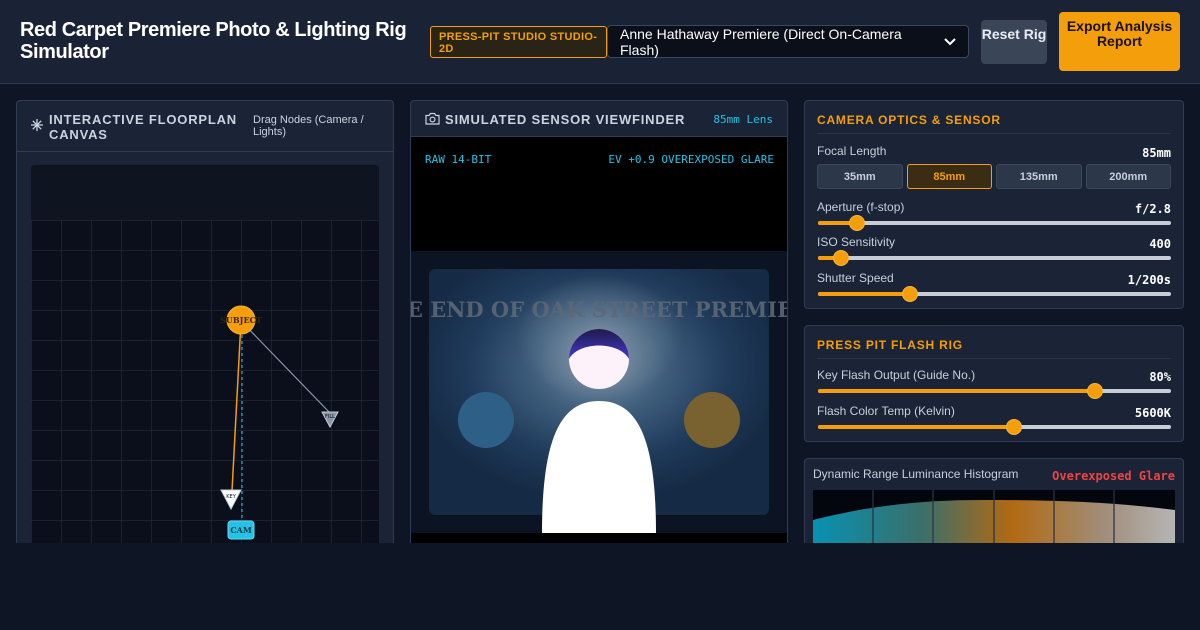 Image resolution: width=1200 pixels, height=630 pixels. I want to click on crosshair-icon, so click(37, 126).